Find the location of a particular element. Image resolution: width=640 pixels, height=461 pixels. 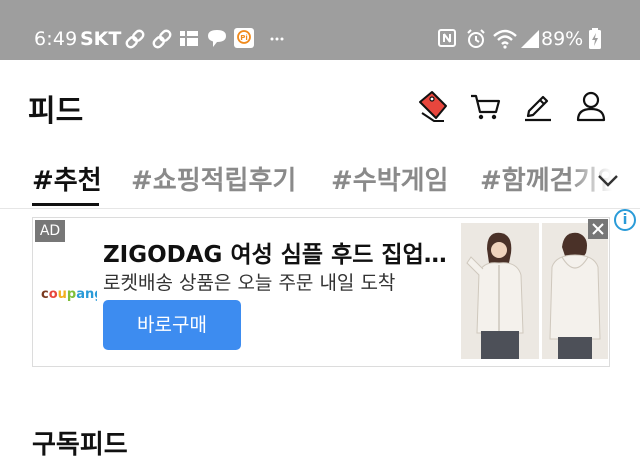

write-icon is located at coordinates (538, 108).